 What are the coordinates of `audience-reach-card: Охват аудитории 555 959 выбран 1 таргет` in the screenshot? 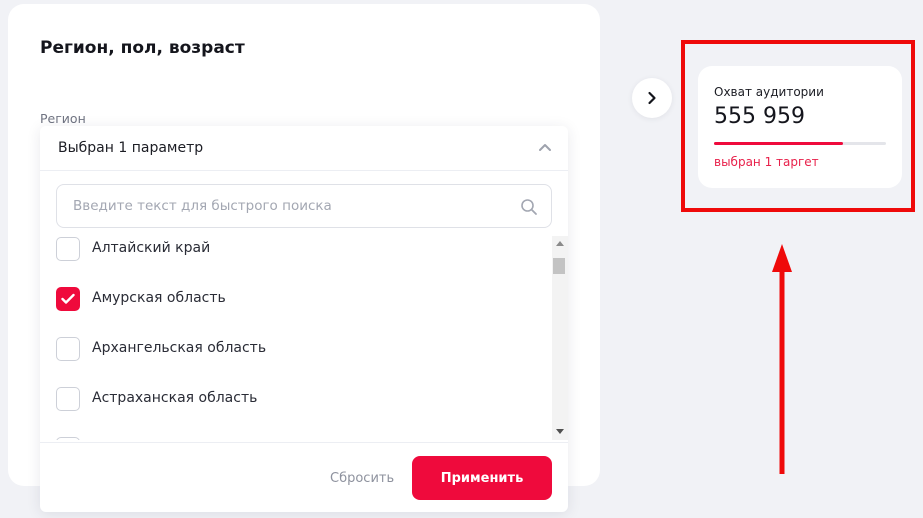 It's located at (800, 127).